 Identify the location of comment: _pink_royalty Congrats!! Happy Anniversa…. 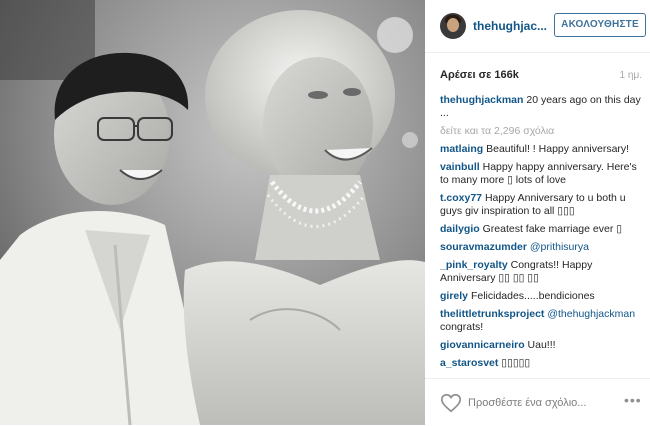
(541, 272).